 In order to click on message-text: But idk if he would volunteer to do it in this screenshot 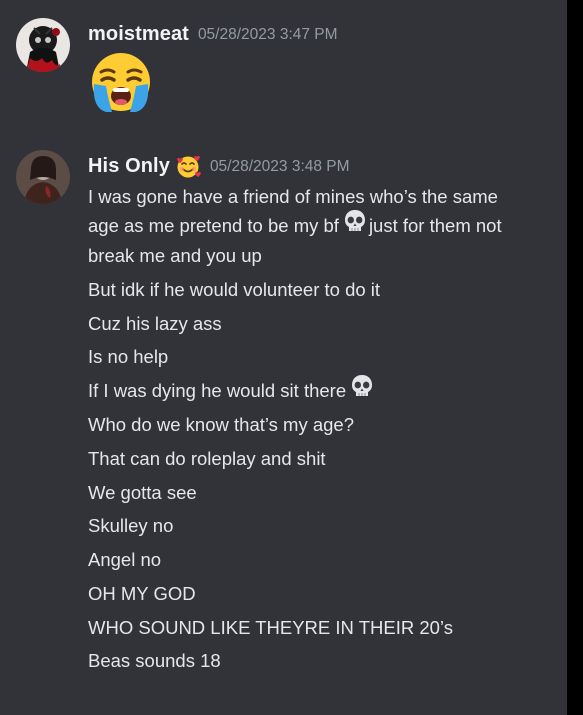, I will do `click(234, 289)`.